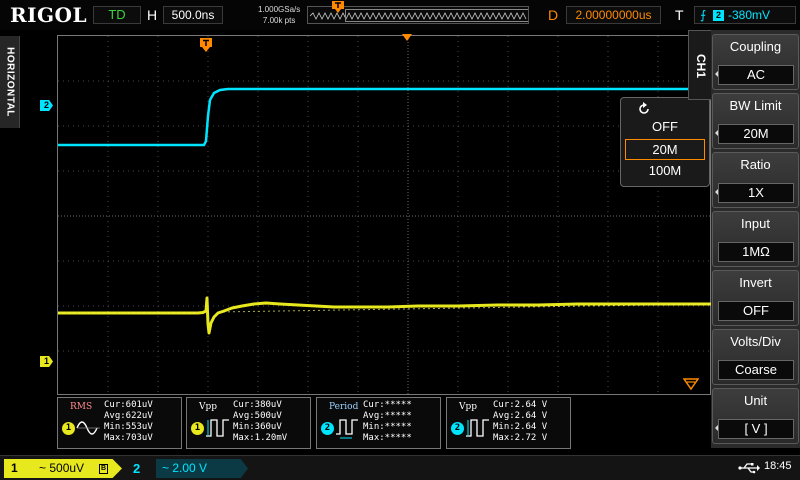 This screenshot has height=480, width=800. What do you see at coordinates (756, 134) in the screenshot?
I see `bw-limit-value: 20M` at bounding box center [756, 134].